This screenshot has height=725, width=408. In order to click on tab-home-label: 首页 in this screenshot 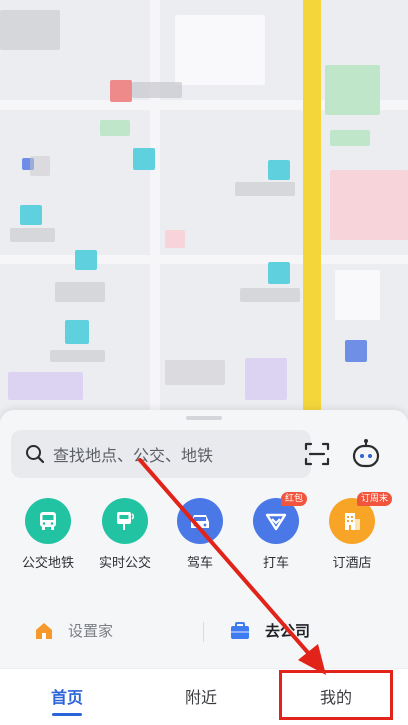, I will do `click(66, 697)`.